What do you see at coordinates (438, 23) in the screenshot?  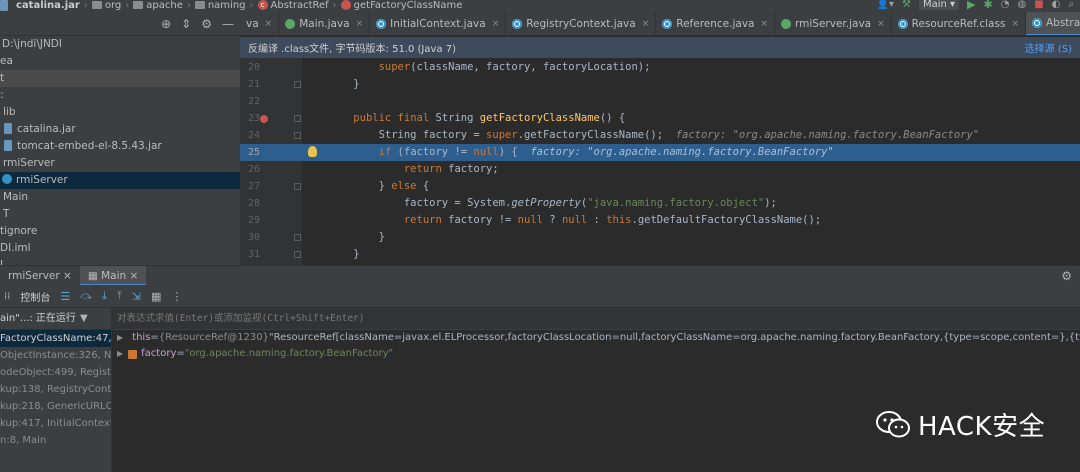 I see `editor-tab: InitialContext.java ×` at bounding box center [438, 23].